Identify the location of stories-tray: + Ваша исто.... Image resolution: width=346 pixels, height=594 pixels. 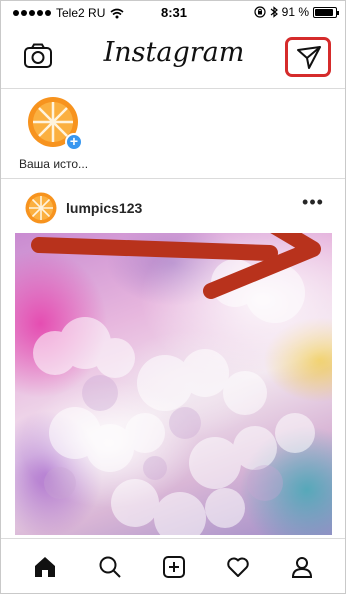
(173, 134).